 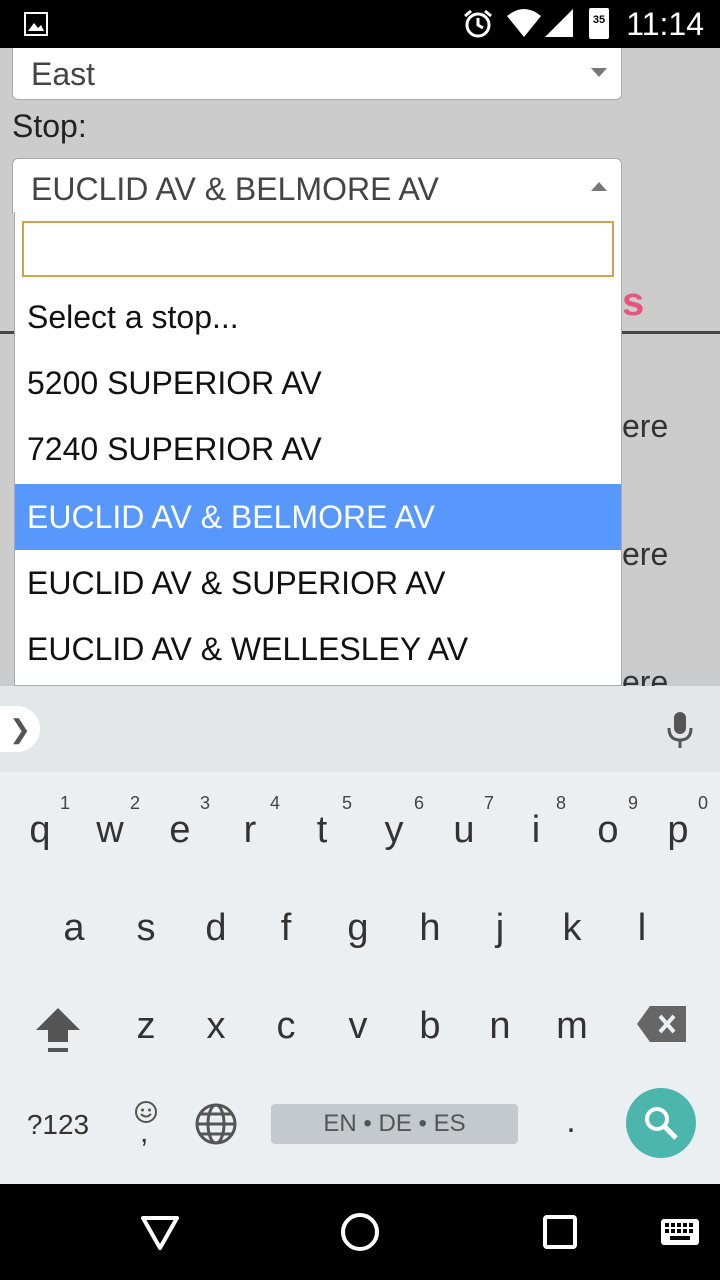 I want to click on key-e: e3, so click(x=180, y=830).